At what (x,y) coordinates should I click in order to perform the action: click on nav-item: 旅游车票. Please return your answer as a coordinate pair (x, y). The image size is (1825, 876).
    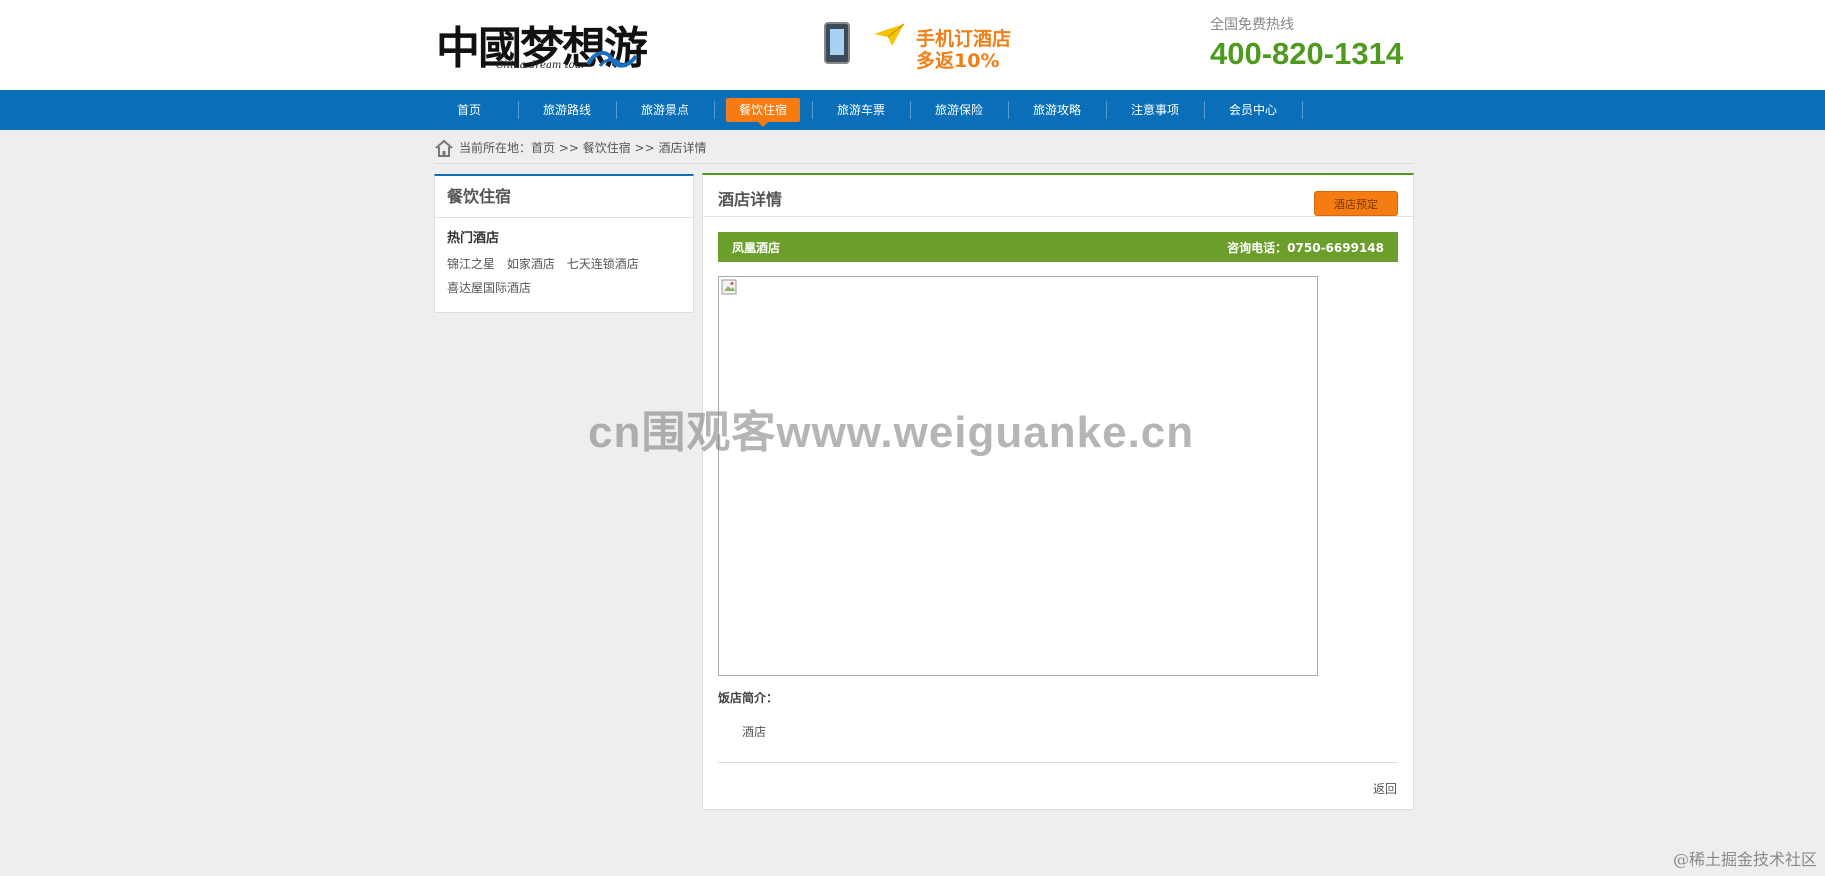
    Looking at the image, I should click on (861, 110).